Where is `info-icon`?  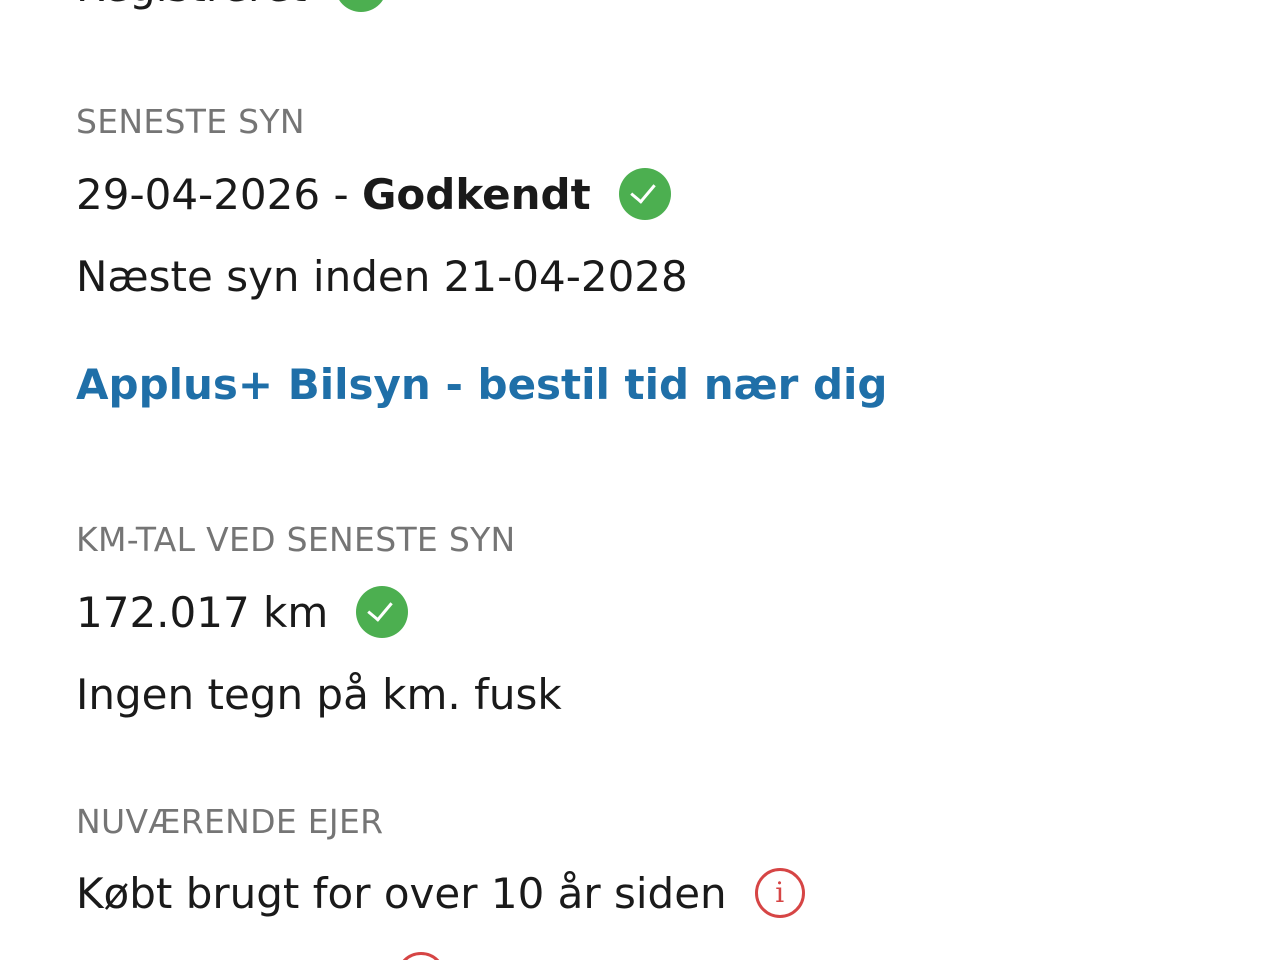
info-icon is located at coordinates (421, 956).